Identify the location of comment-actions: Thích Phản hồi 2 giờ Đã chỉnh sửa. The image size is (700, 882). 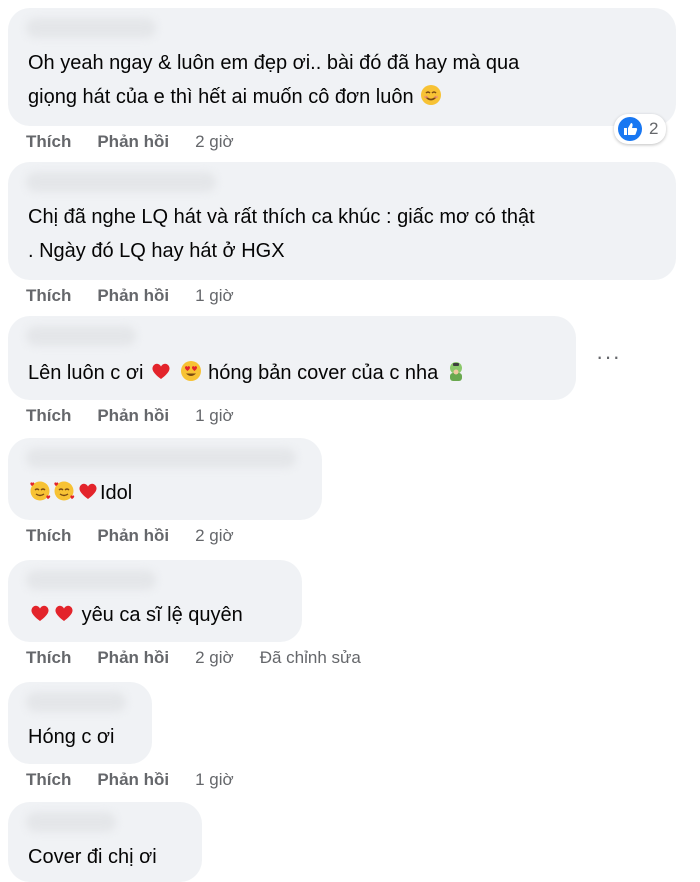
(193, 658).